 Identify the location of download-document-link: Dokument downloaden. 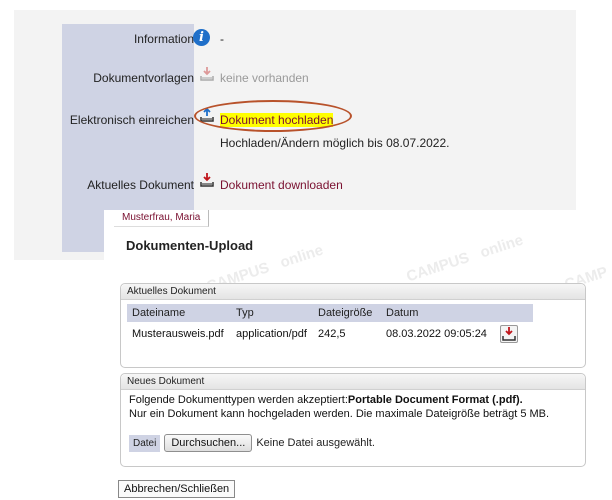
(281, 185).